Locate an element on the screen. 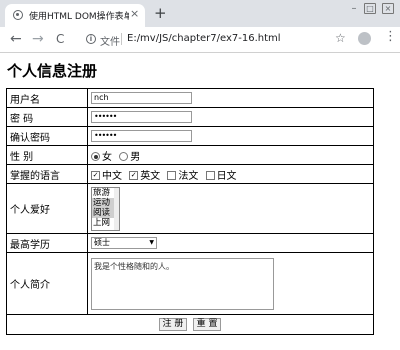  address-scheme-label: 文件 is located at coordinates (110, 42).